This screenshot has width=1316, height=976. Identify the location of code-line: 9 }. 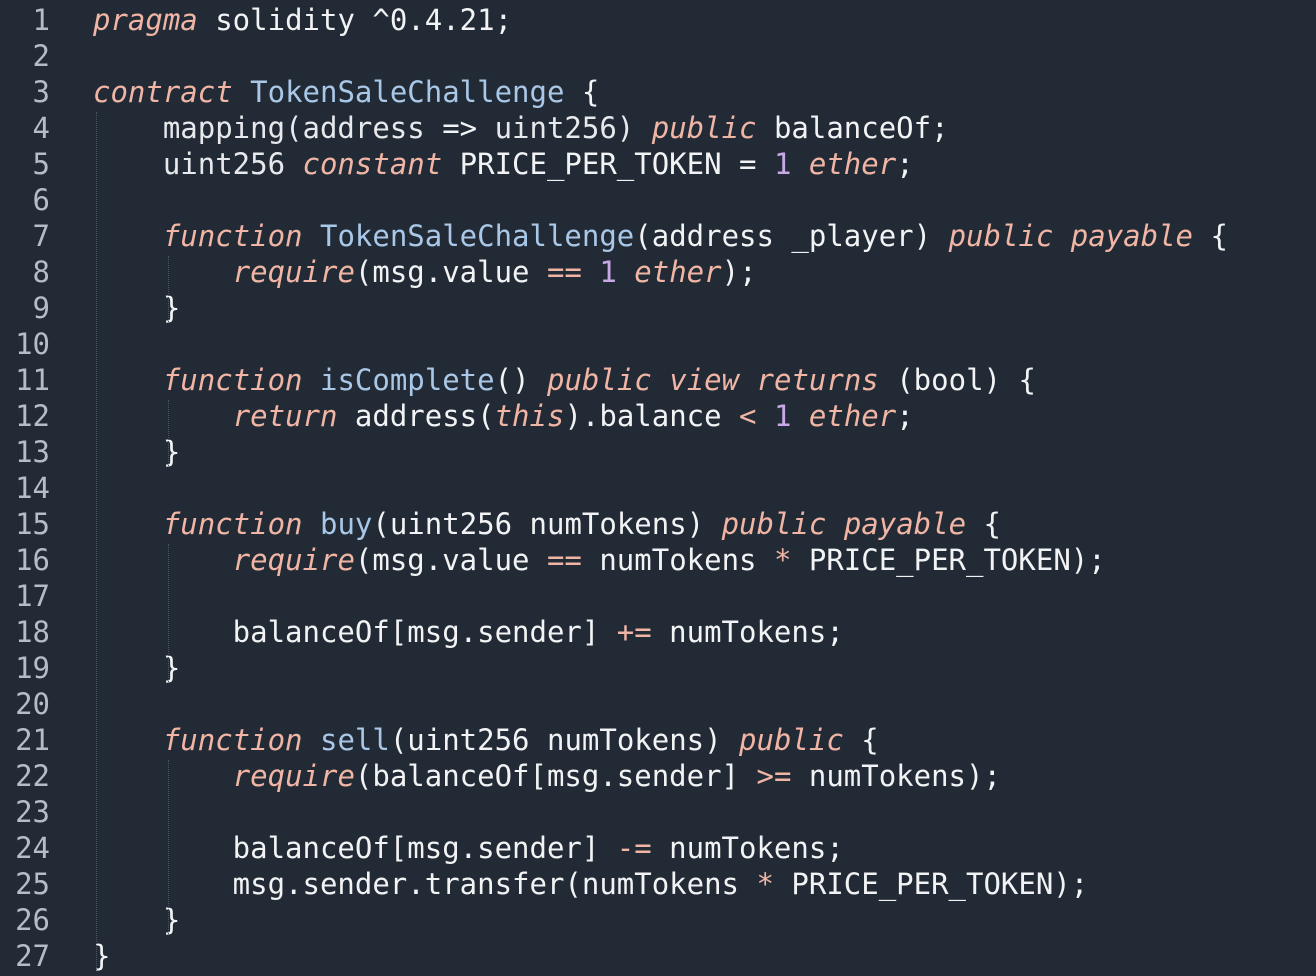
(658, 308).